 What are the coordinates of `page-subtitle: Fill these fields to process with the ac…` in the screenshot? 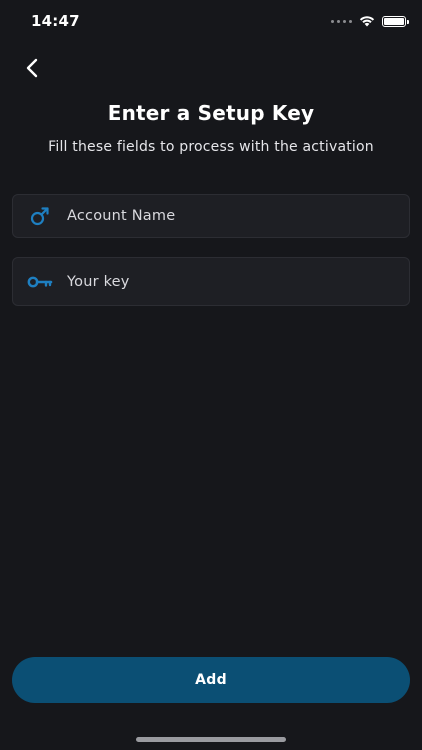 It's located at (211, 147).